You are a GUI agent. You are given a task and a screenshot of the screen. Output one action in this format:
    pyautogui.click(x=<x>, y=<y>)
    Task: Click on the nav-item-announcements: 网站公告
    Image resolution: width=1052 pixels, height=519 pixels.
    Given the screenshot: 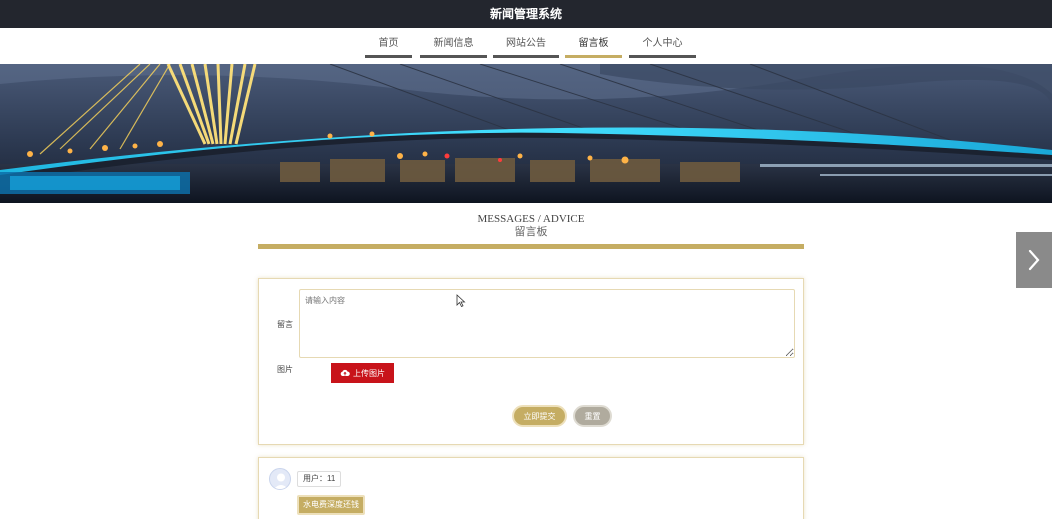 What is the action you would take?
    pyautogui.click(x=526, y=48)
    